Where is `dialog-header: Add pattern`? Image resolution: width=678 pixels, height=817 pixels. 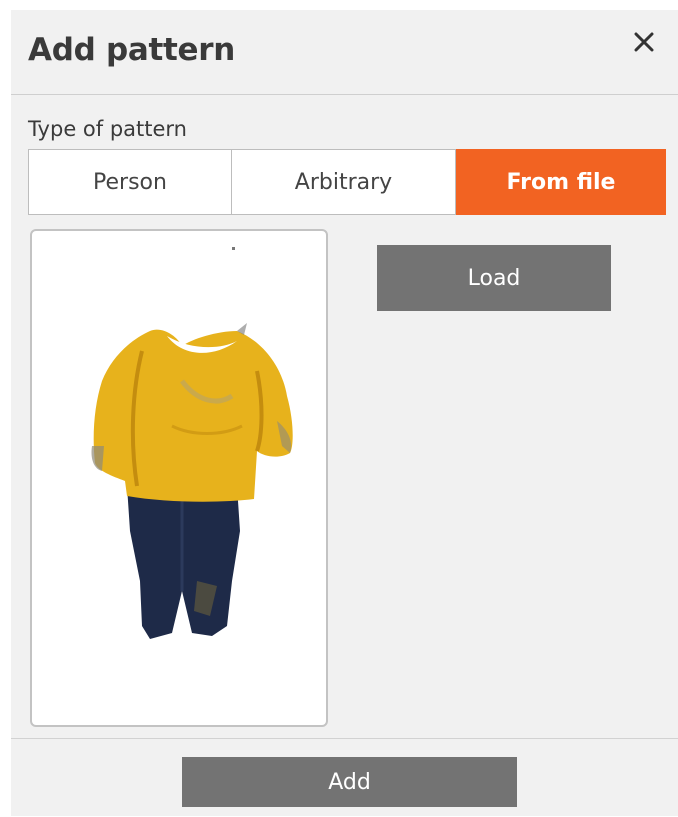 dialog-header: Add pattern is located at coordinates (344, 52).